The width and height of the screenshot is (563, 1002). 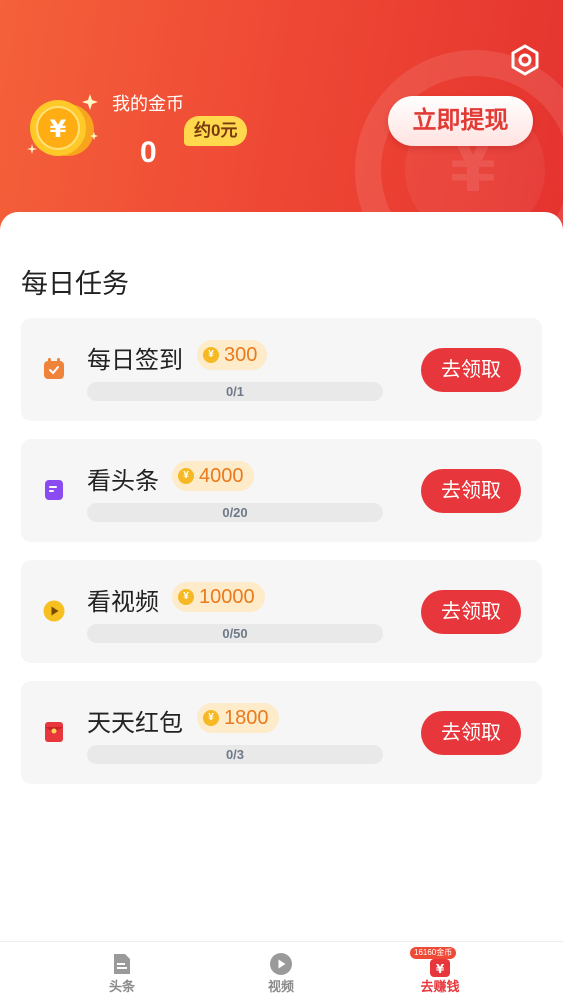 I want to click on reward-badge: ¥ 10000, so click(x=218, y=597).